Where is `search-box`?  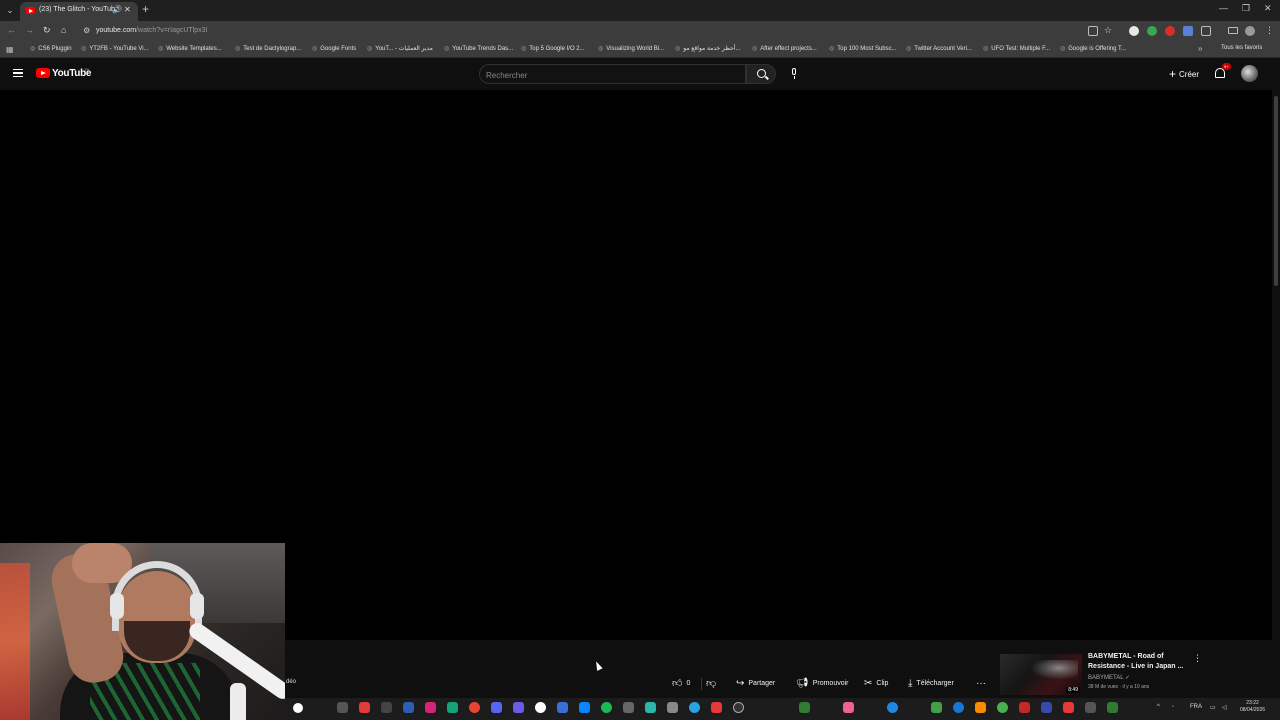 search-box is located at coordinates (612, 74).